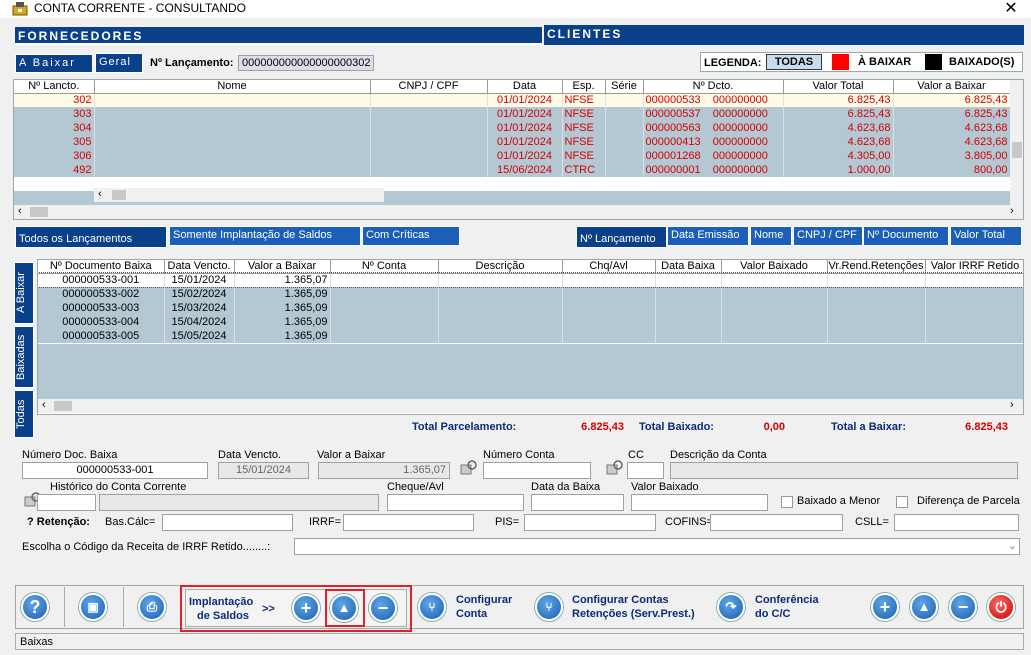 The height and width of the screenshot is (655, 1031). I want to click on csll-field, so click(956, 522).